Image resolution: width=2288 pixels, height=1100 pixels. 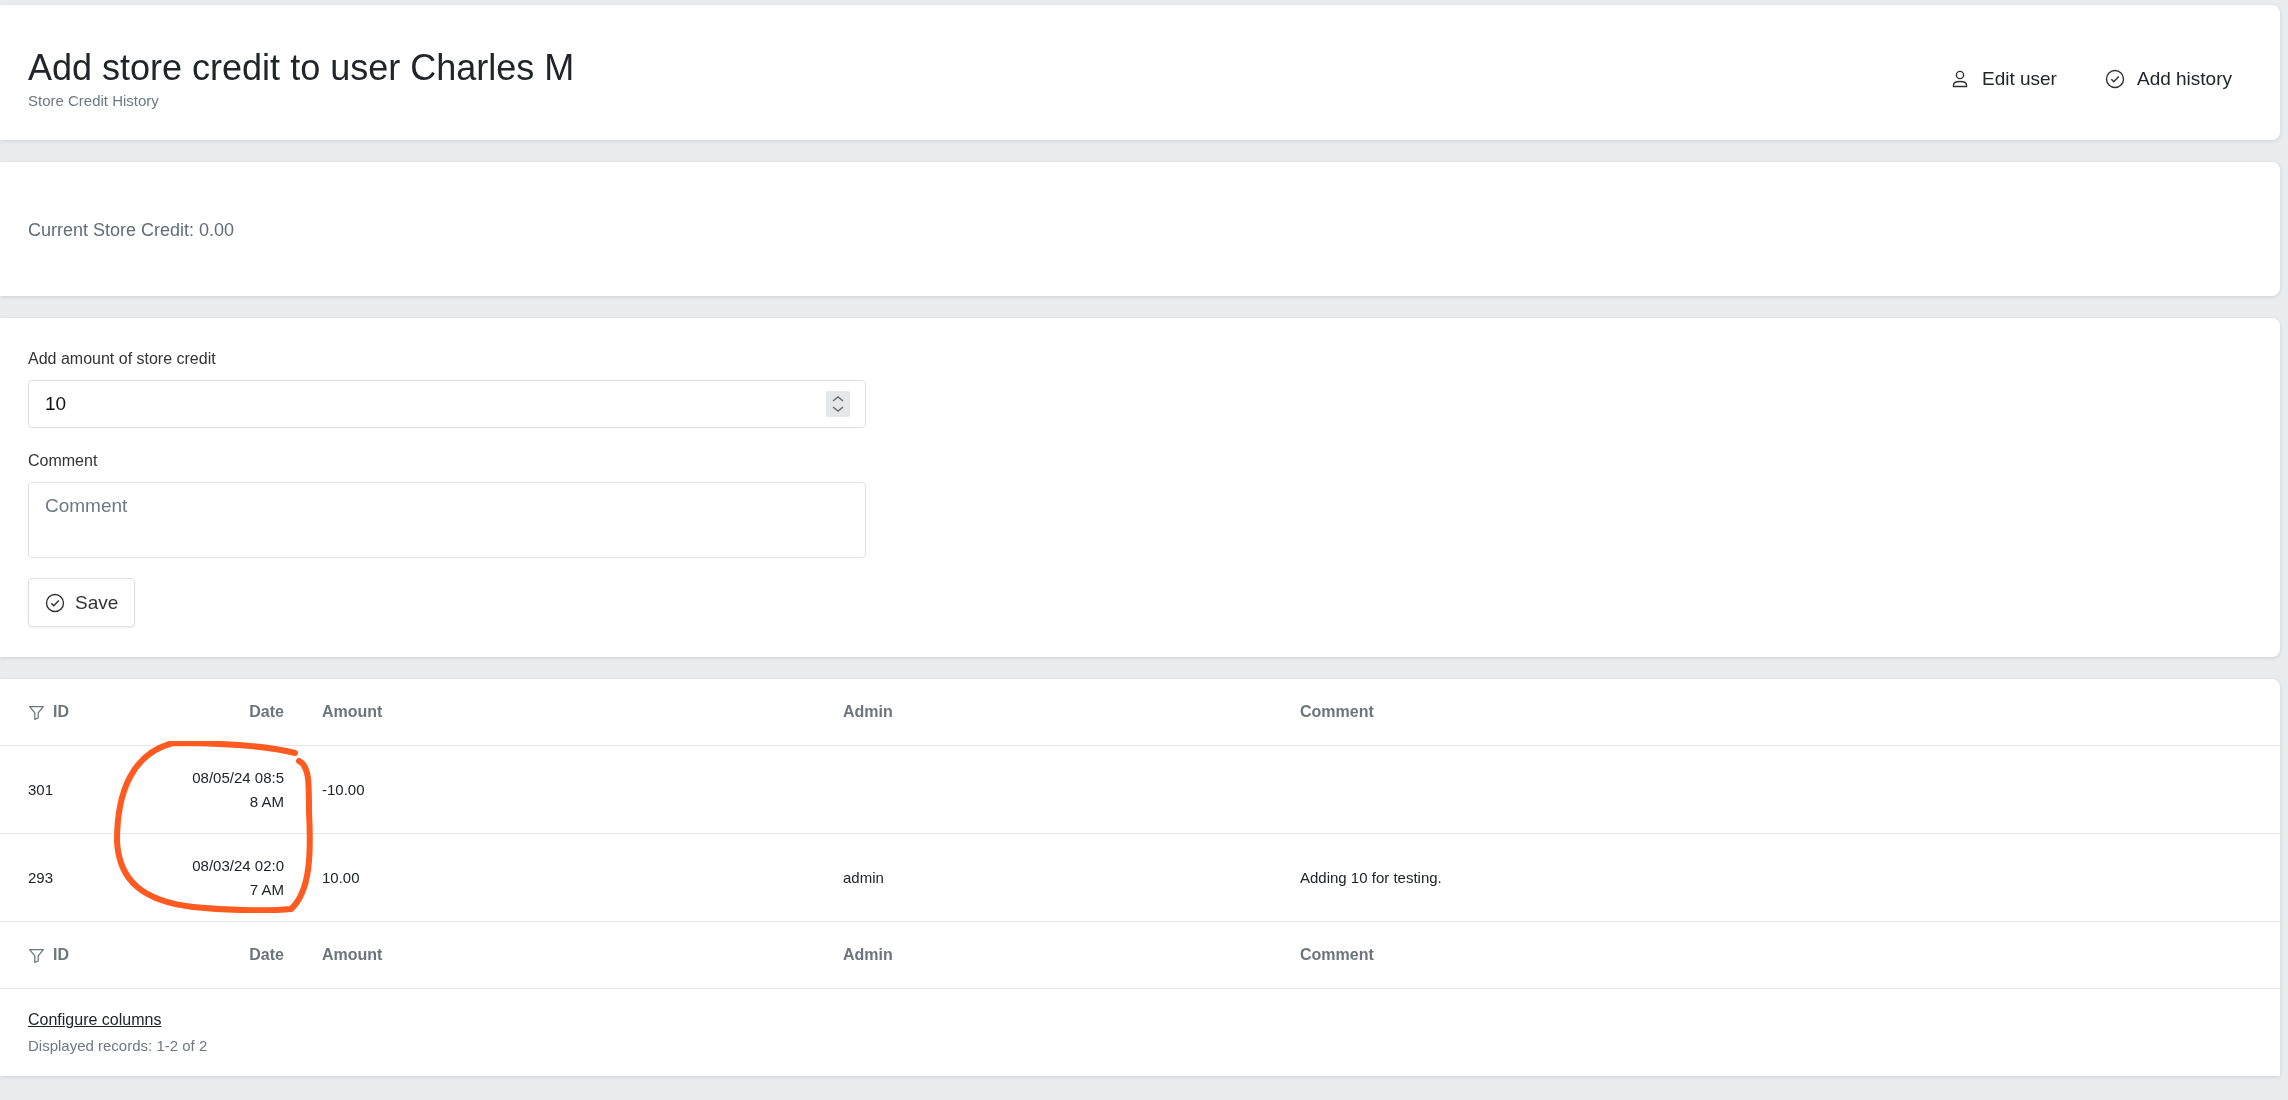 I want to click on table-cell: Adding 10 for testing., so click(x=1371, y=877).